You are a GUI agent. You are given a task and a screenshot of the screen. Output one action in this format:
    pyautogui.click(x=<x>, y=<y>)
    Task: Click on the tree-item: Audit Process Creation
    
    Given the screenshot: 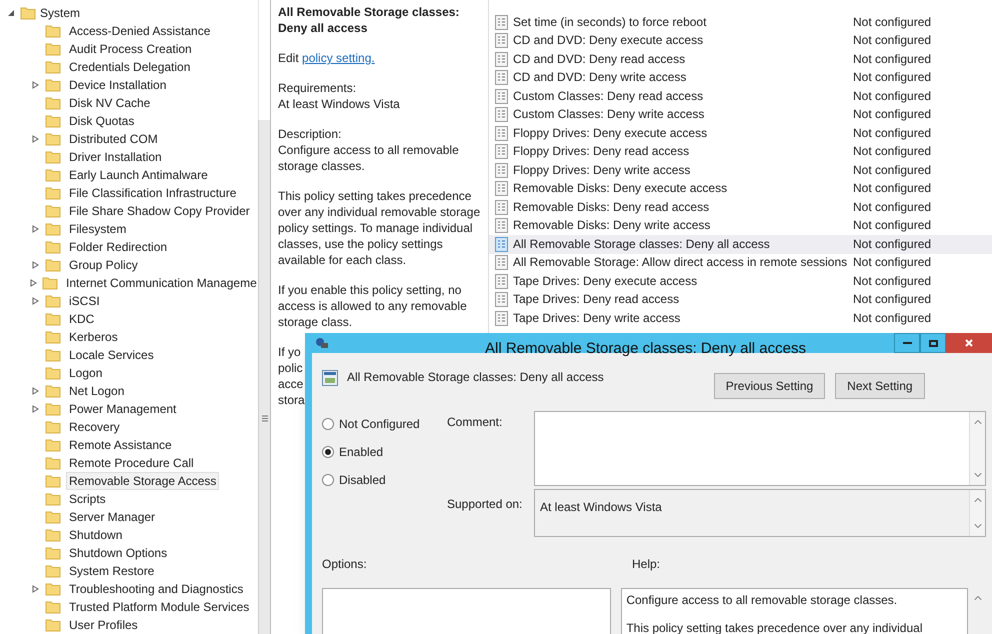 What is the action you would take?
    pyautogui.click(x=130, y=49)
    